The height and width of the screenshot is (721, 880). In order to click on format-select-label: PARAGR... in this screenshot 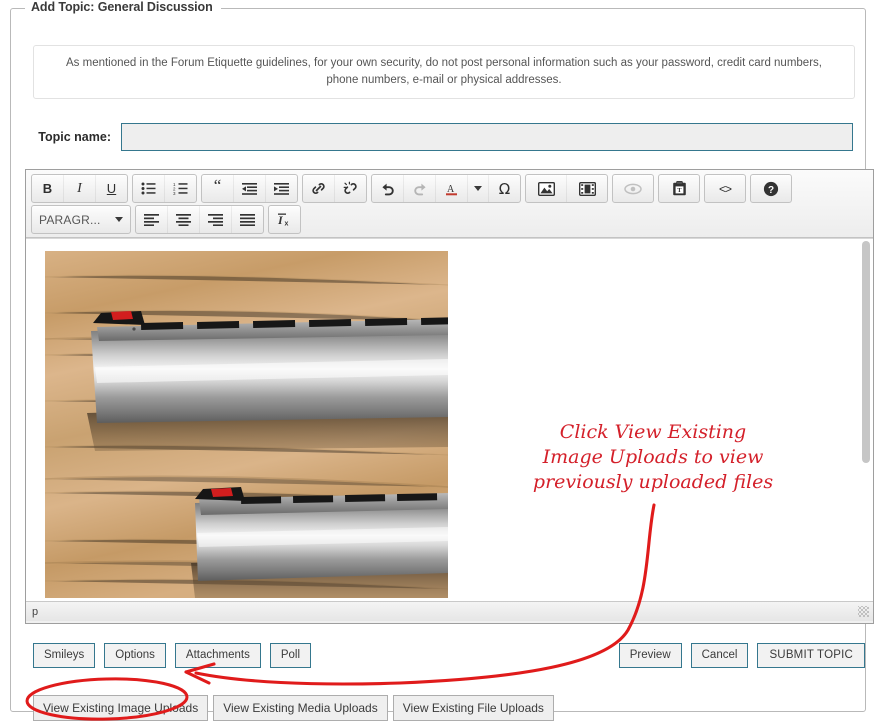, I will do `click(70, 219)`.